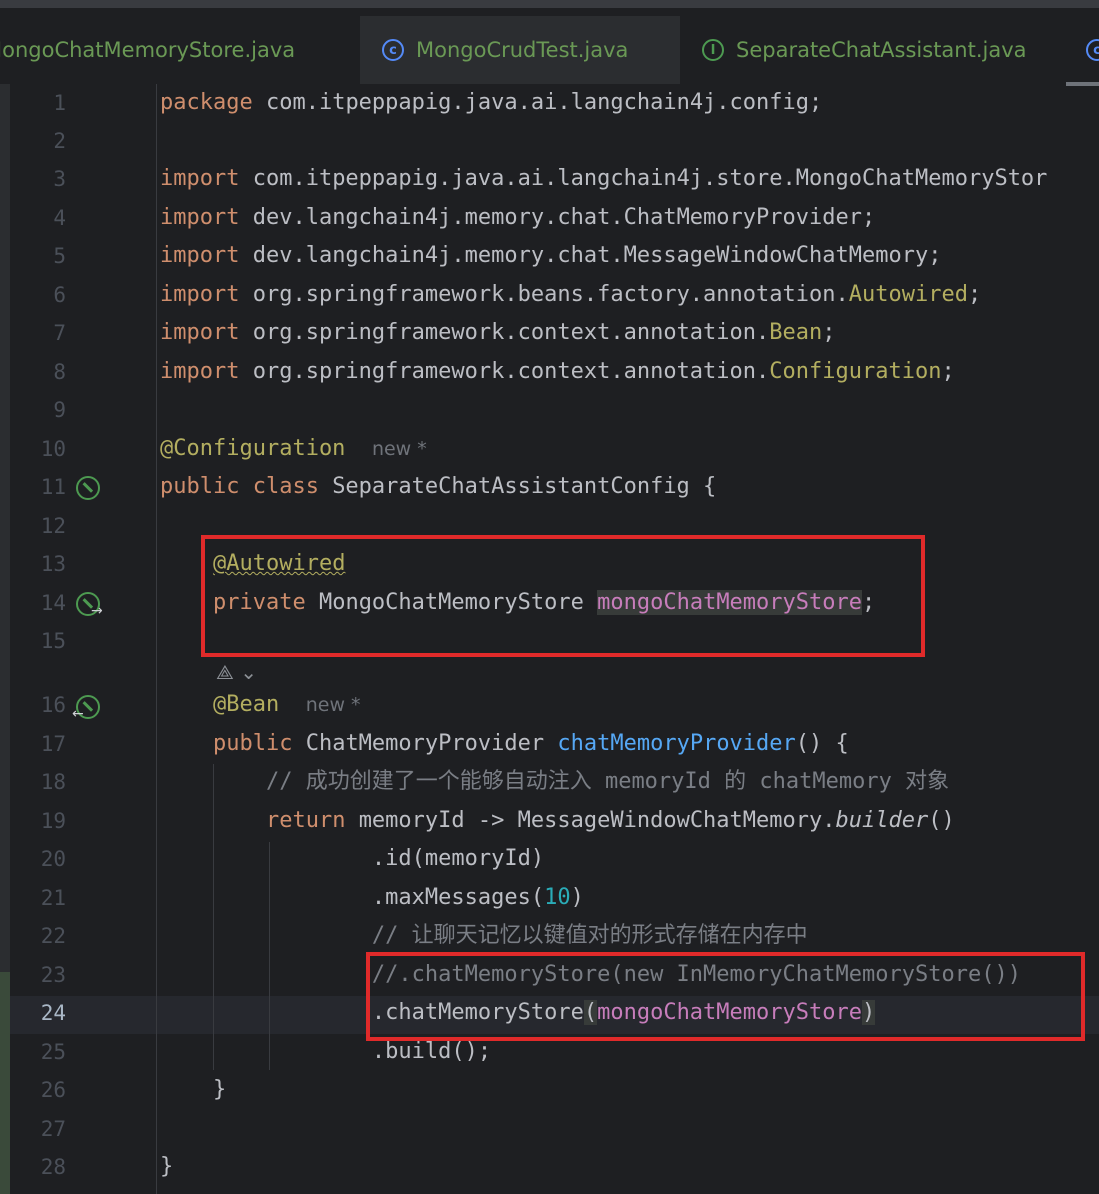 The image size is (1099, 1194). I want to click on code-token: return, so click(312, 820).